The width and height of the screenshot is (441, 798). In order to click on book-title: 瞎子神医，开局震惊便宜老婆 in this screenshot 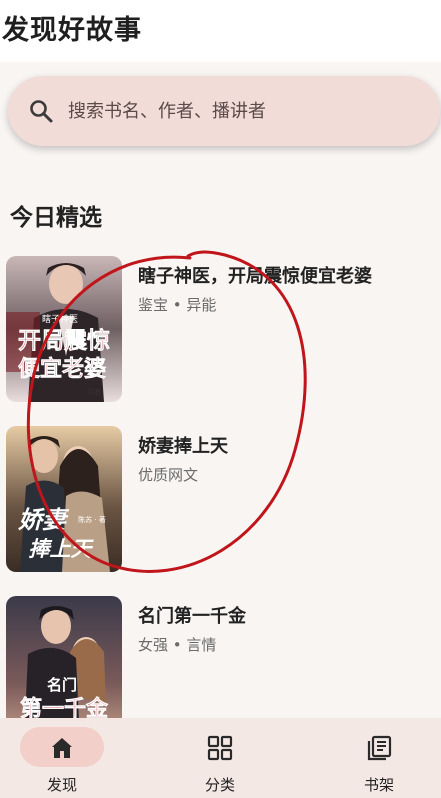, I will do `click(255, 275)`.